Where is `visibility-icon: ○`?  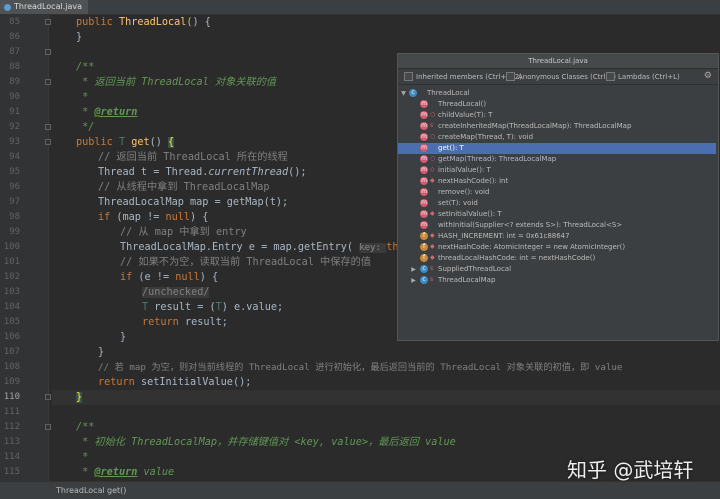 visibility-icon: ○ is located at coordinates (433, 136).